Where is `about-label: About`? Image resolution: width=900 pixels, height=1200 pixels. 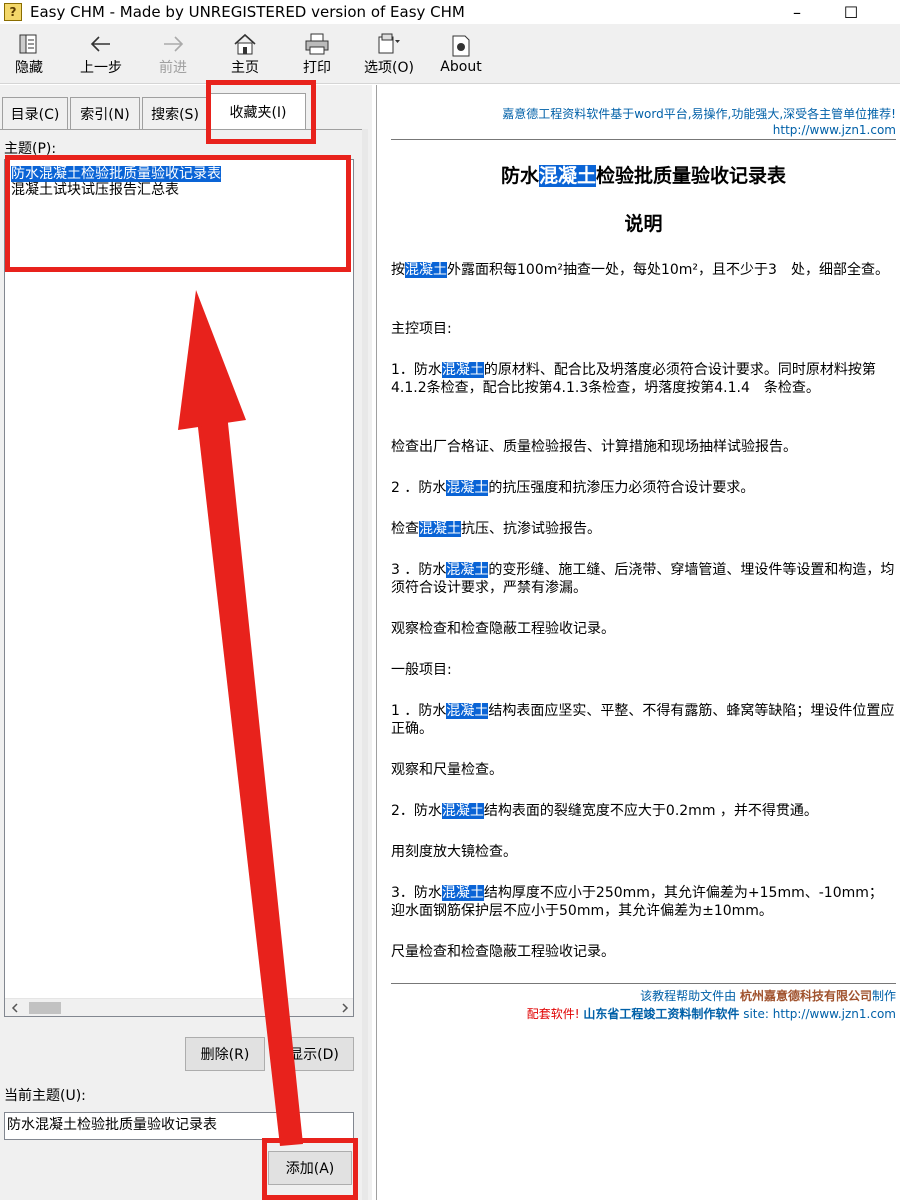 about-label: About is located at coordinates (461, 67).